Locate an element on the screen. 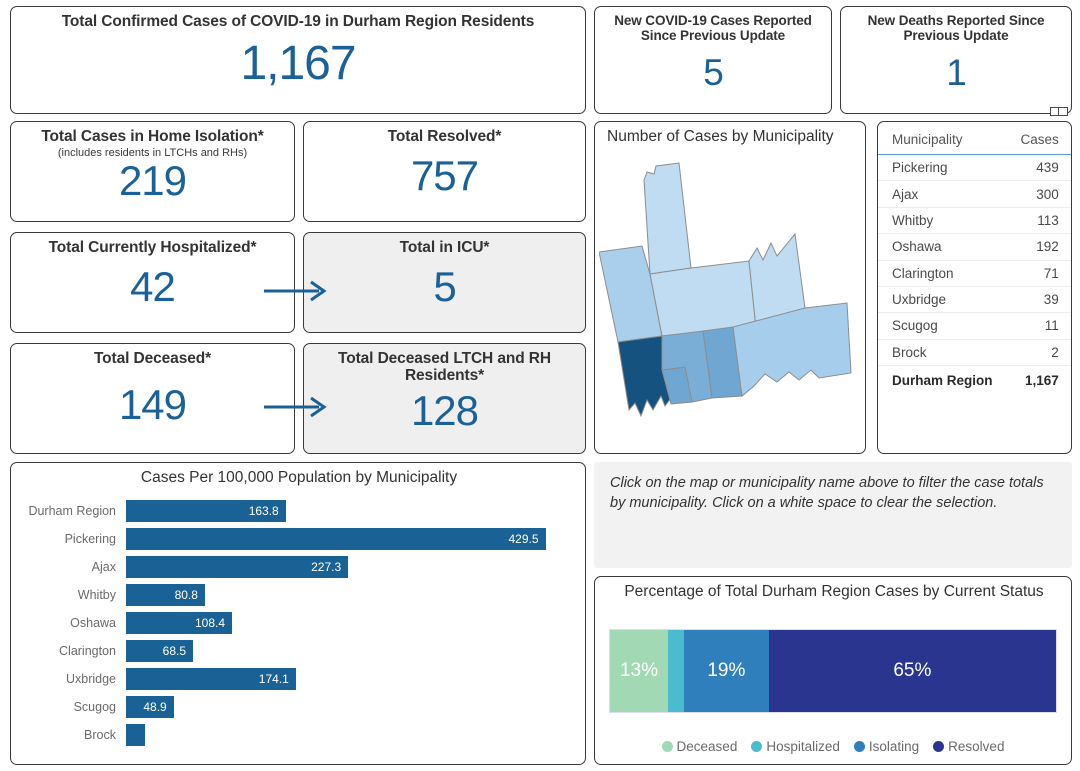 Image resolution: width=1080 pixels, height=771 pixels. table-total-row: Durham Region 1,167 is located at coordinates (974, 379).